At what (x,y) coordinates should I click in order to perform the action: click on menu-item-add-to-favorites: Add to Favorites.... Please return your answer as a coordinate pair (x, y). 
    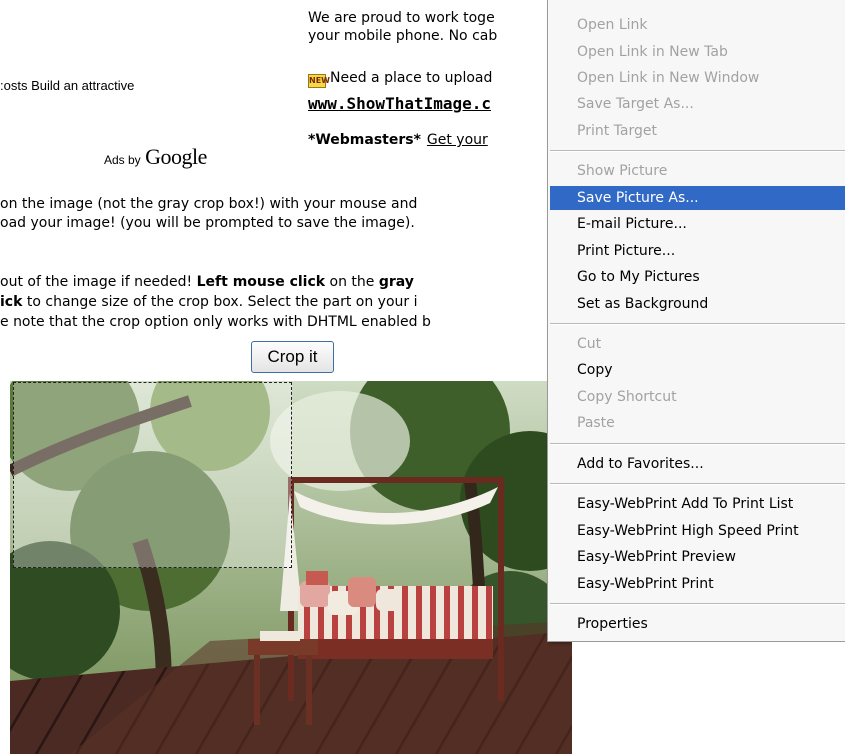
    Looking at the image, I should click on (697, 464).